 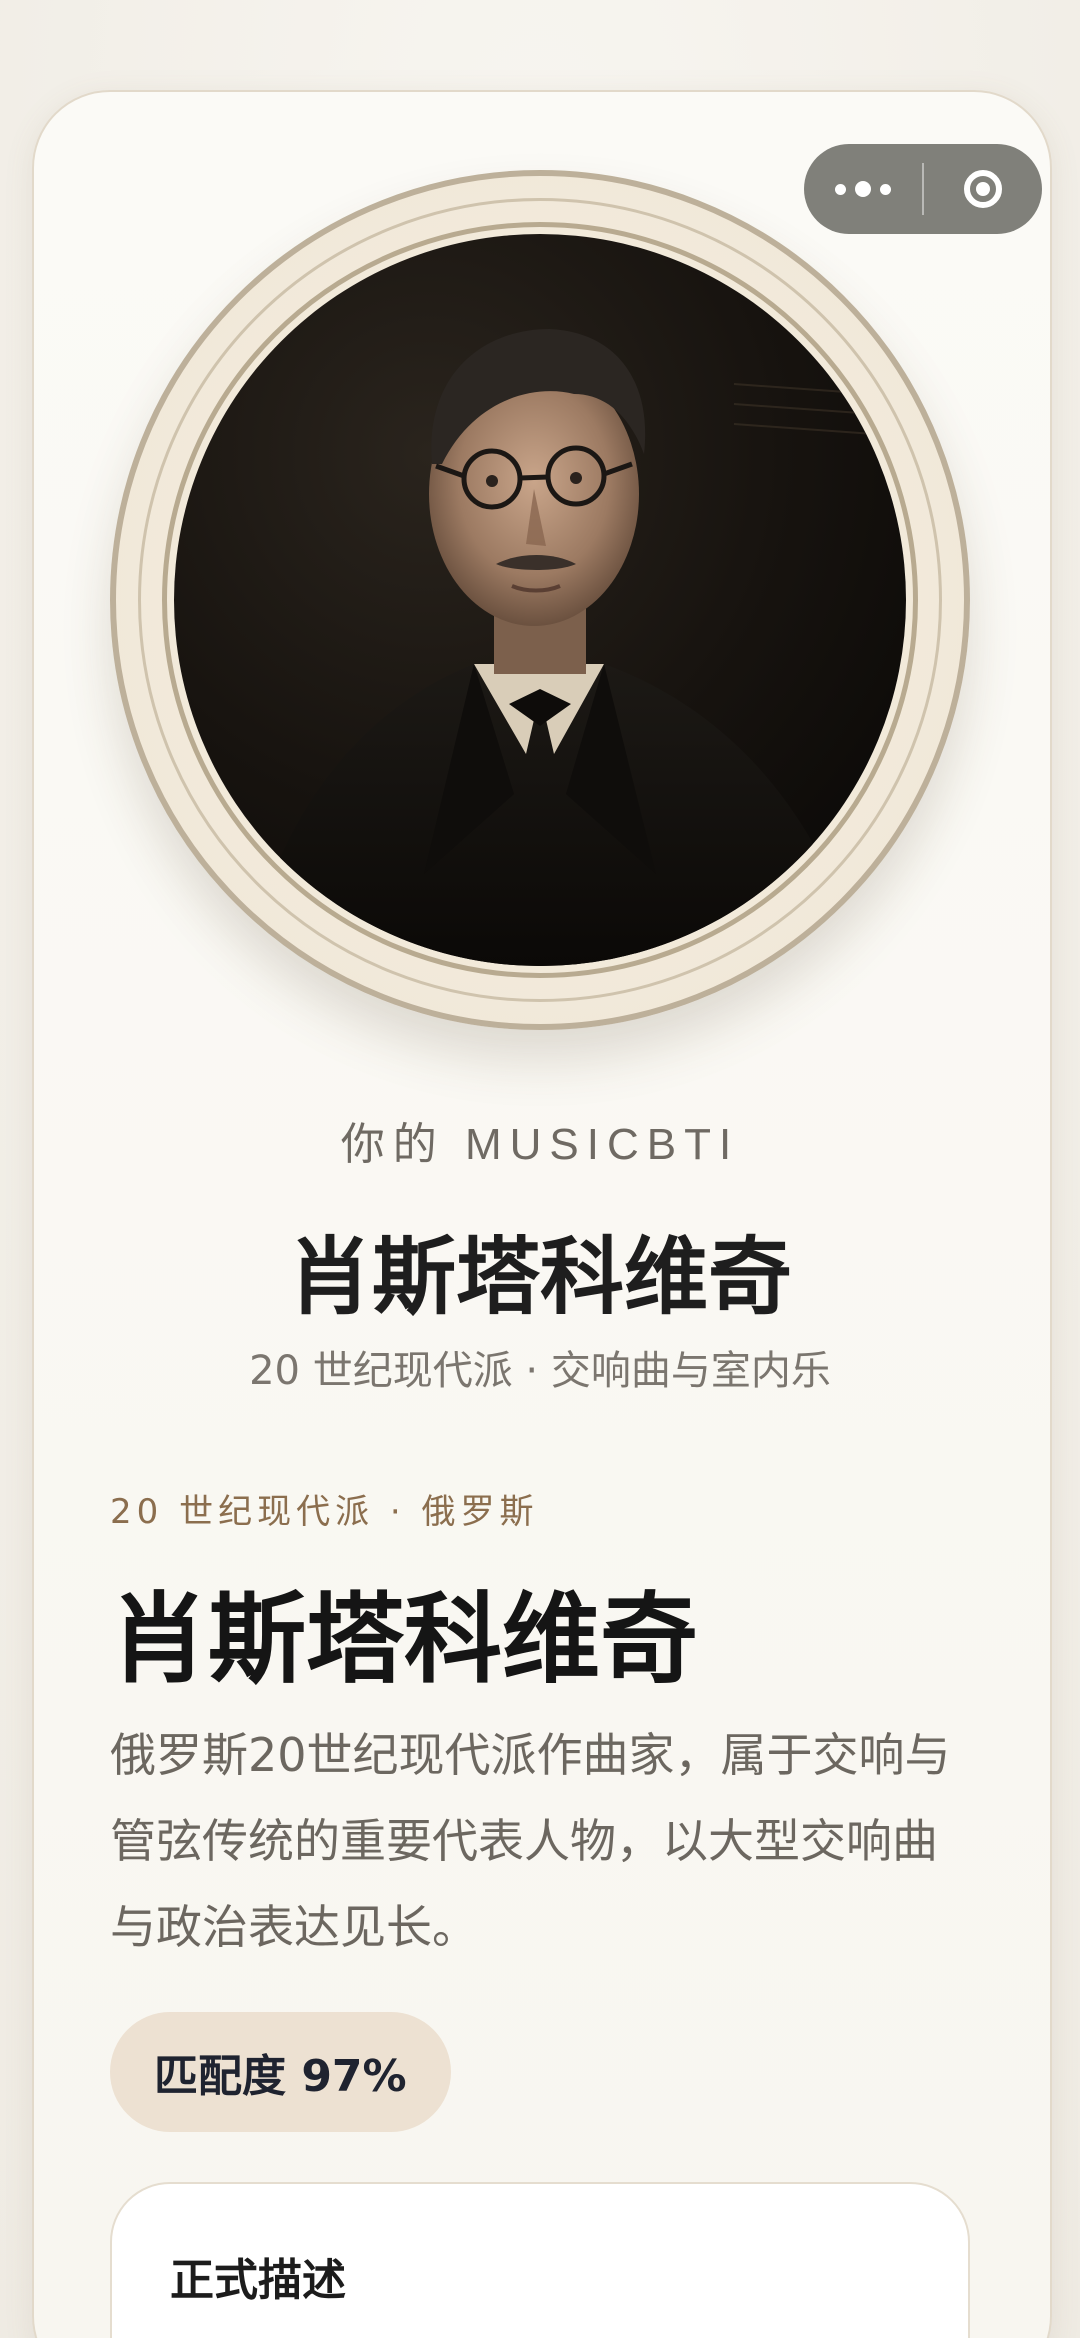 What do you see at coordinates (540, 2260) in the screenshot?
I see `formal-description-panel: 正式描述` at bounding box center [540, 2260].